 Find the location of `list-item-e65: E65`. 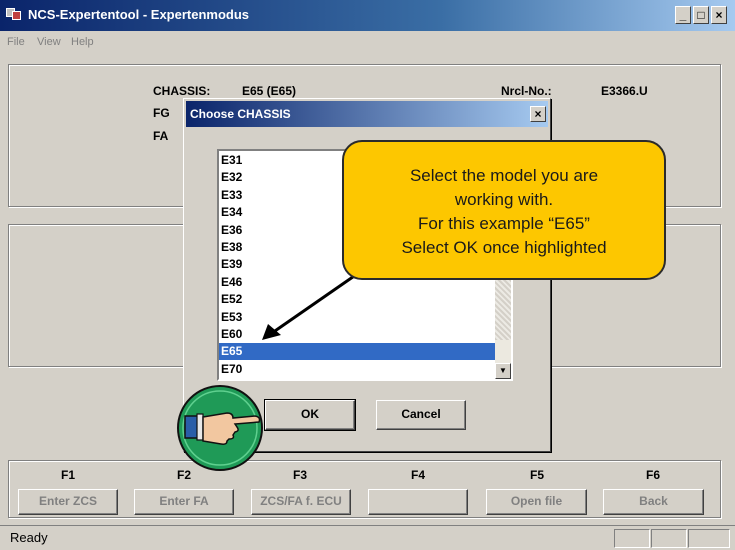

list-item-e65: E65 is located at coordinates (357, 352).